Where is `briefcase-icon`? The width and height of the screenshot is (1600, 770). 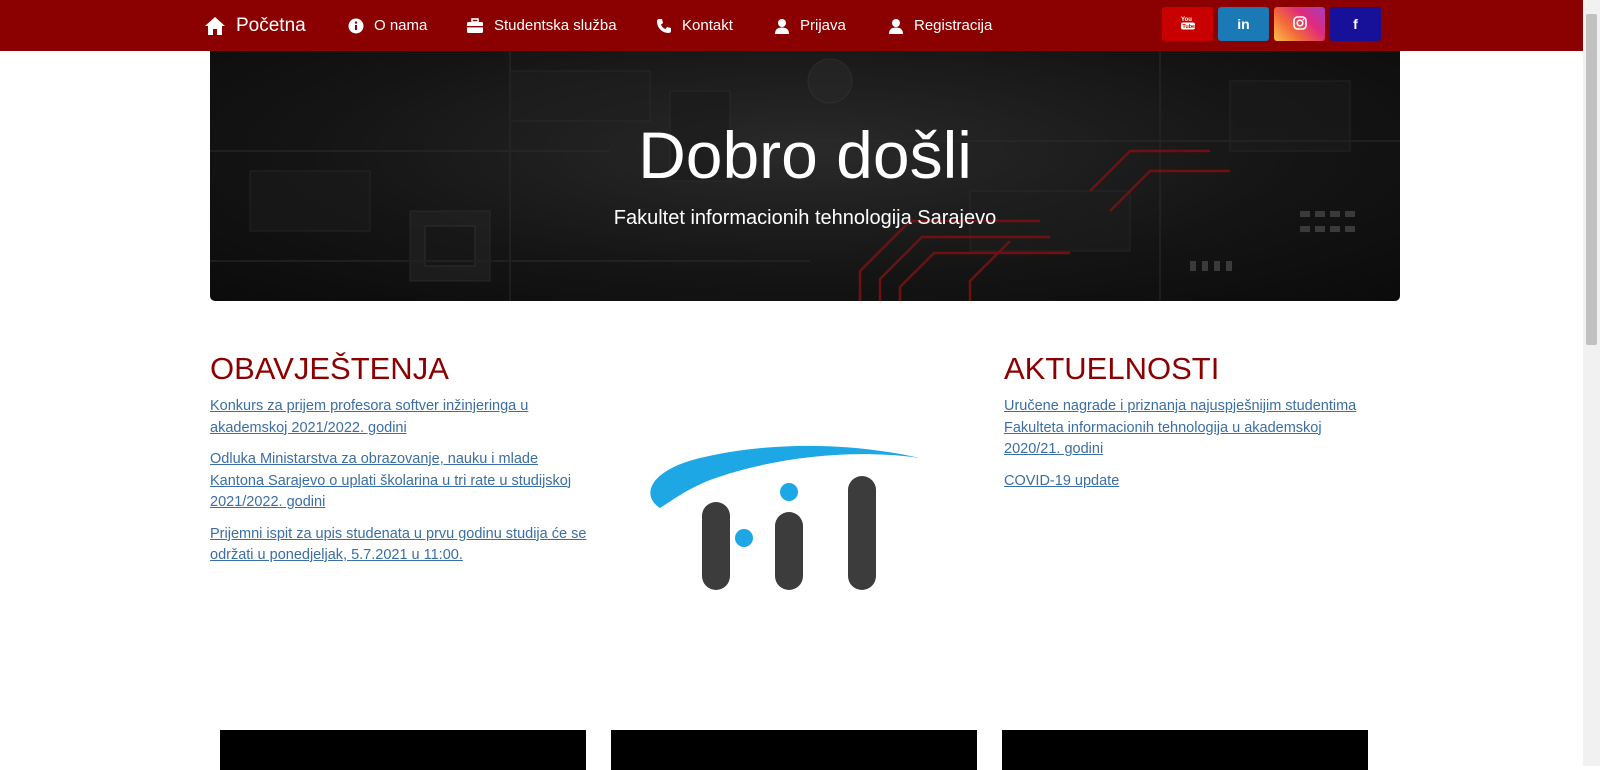 briefcase-icon is located at coordinates (475, 25).